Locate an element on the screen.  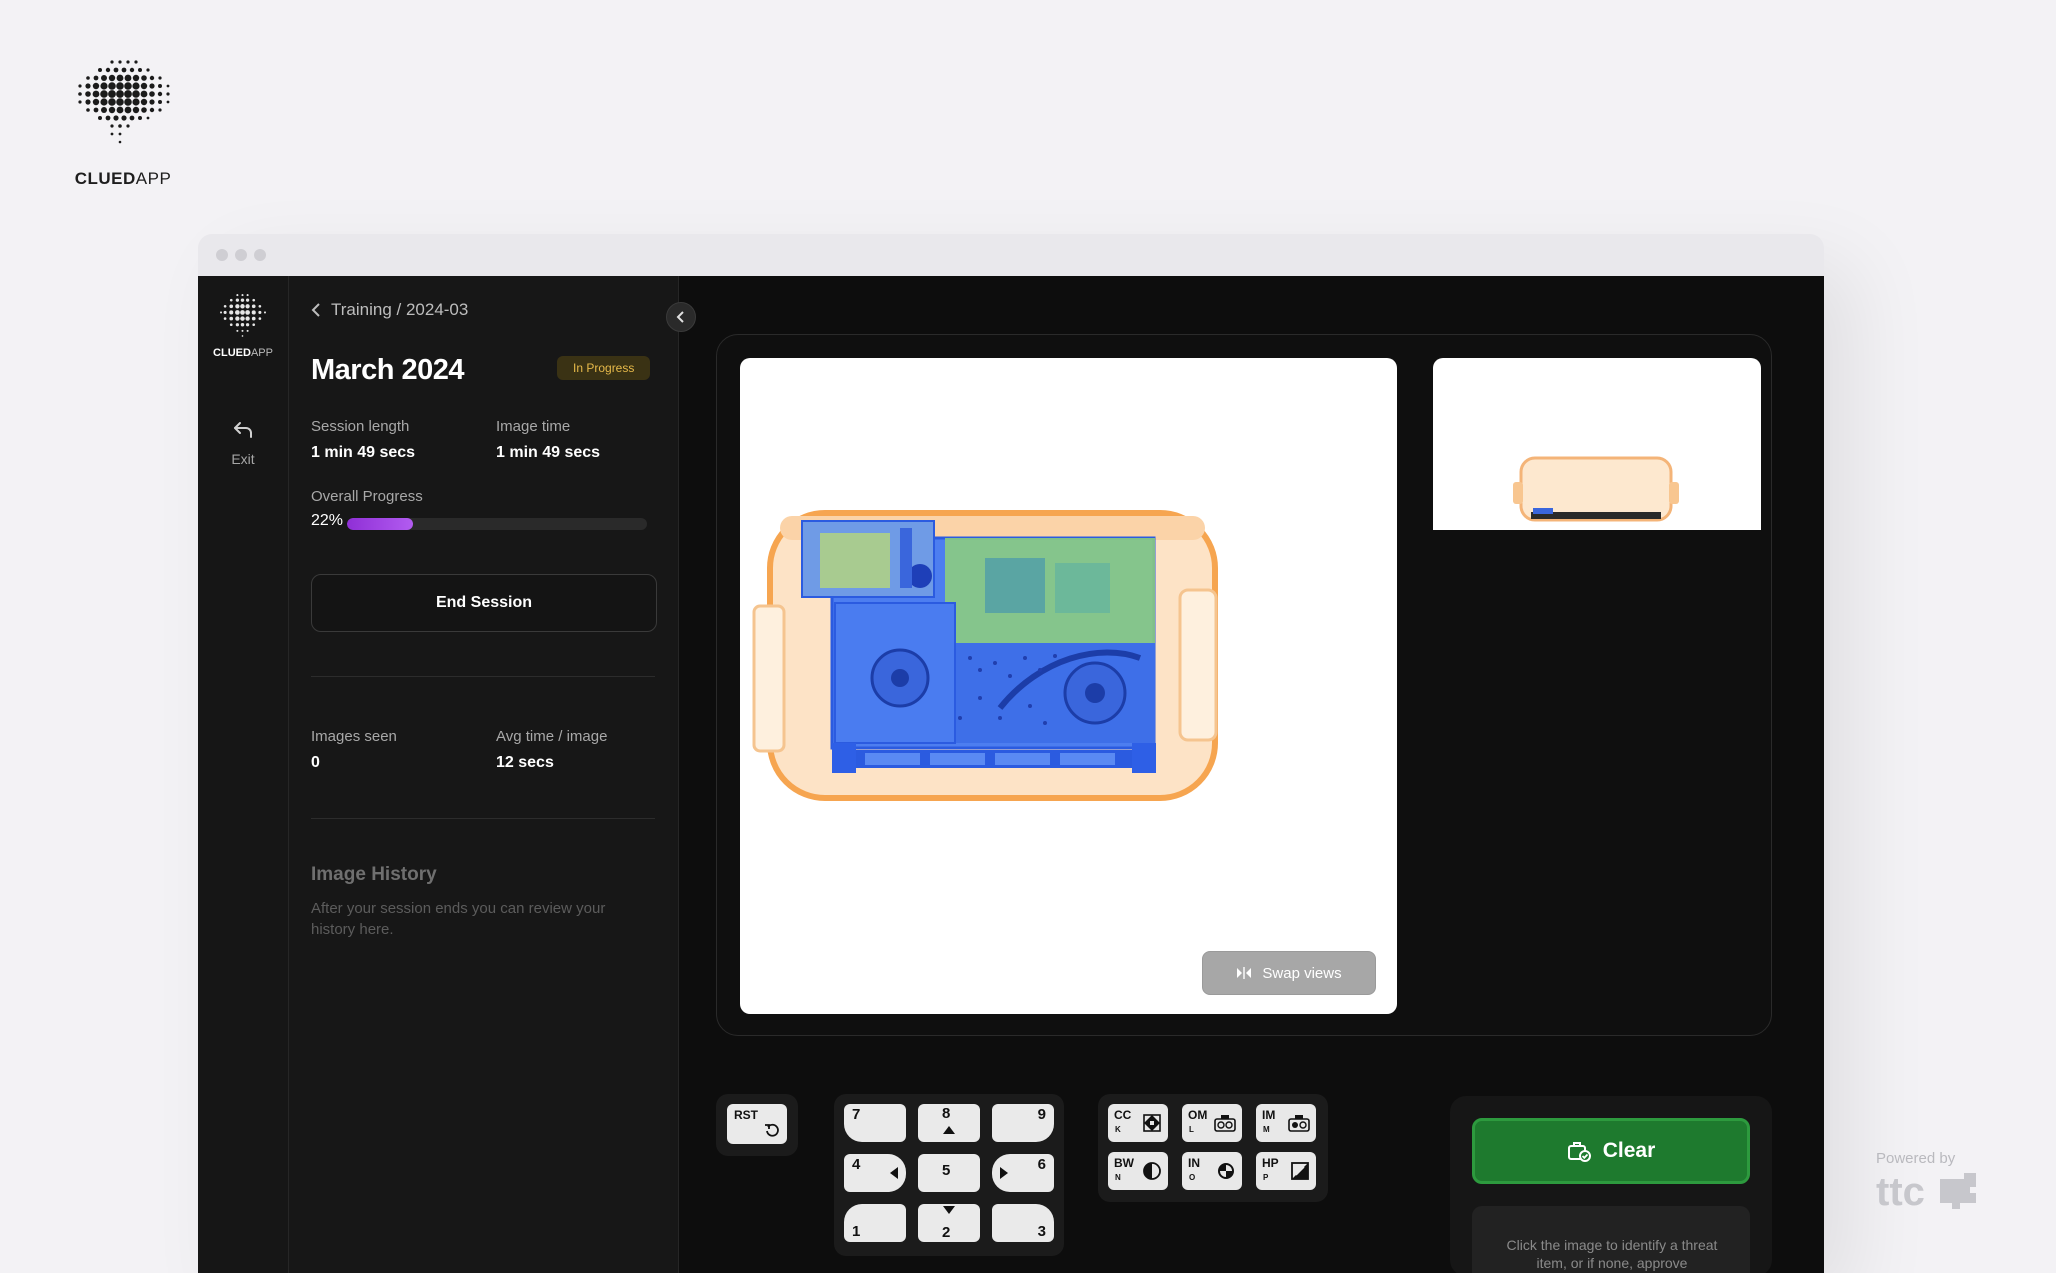
arrow-right-icon is located at coordinates (1004, 1173).